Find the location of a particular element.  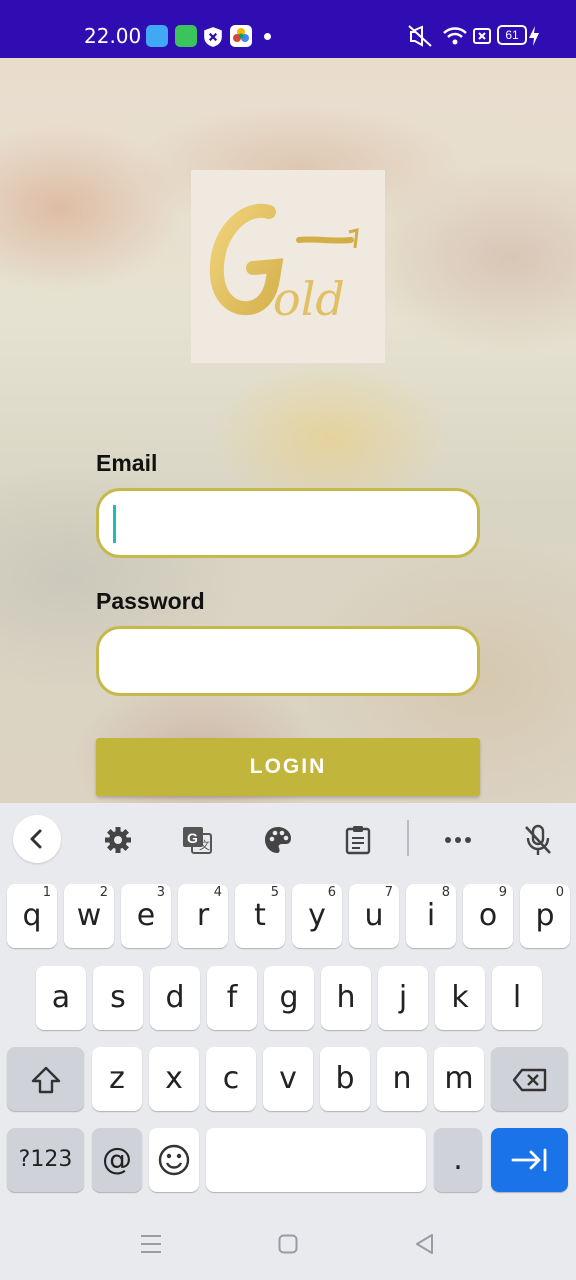

key-i: i8 is located at coordinates (431, 916).